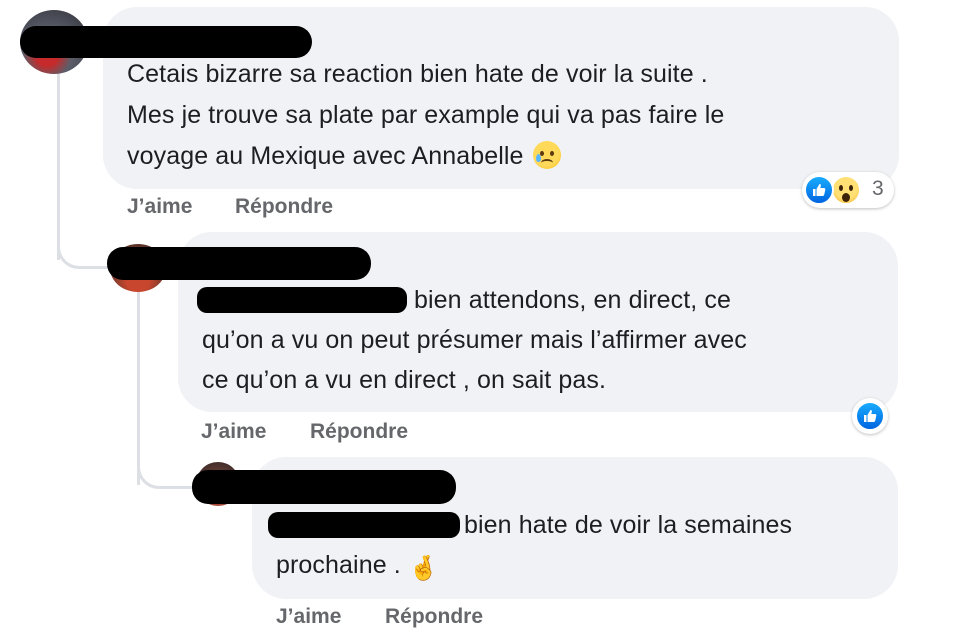  Describe the element at coordinates (572, 300) in the screenshot. I see `comment-text-line: bien attendons, en direct, ce` at that location.